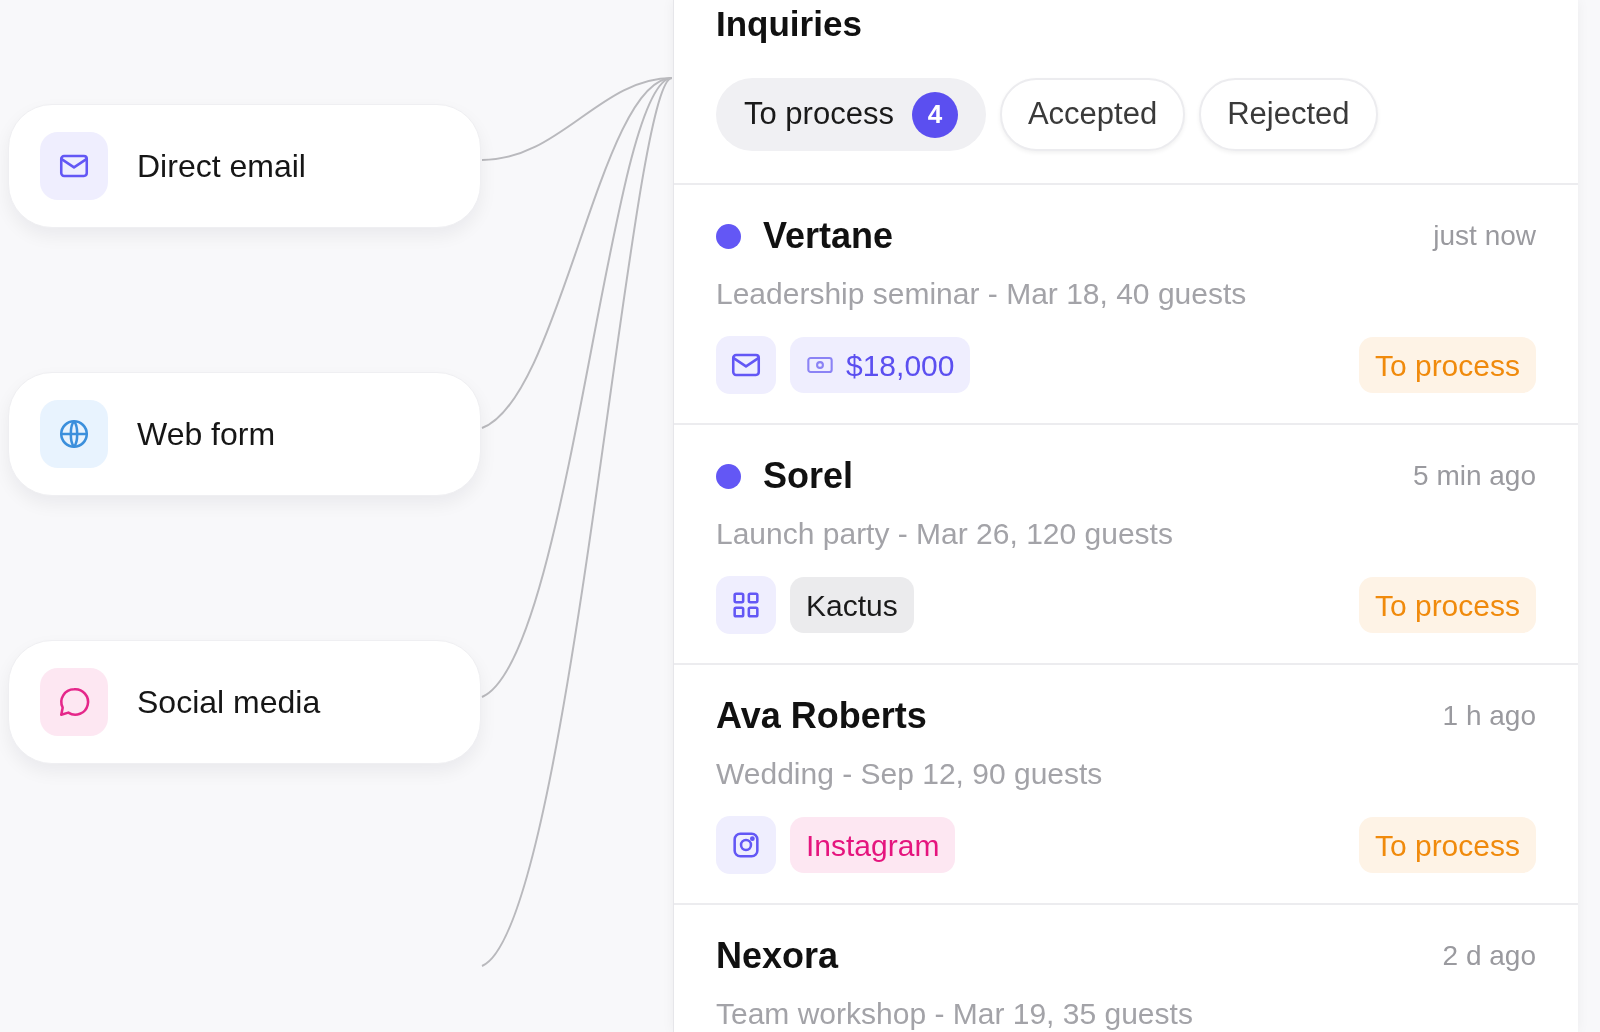  Describe the element at coordinates (828, 236) in the screenshot. I see `inquiry-name: Vertane` at that location.